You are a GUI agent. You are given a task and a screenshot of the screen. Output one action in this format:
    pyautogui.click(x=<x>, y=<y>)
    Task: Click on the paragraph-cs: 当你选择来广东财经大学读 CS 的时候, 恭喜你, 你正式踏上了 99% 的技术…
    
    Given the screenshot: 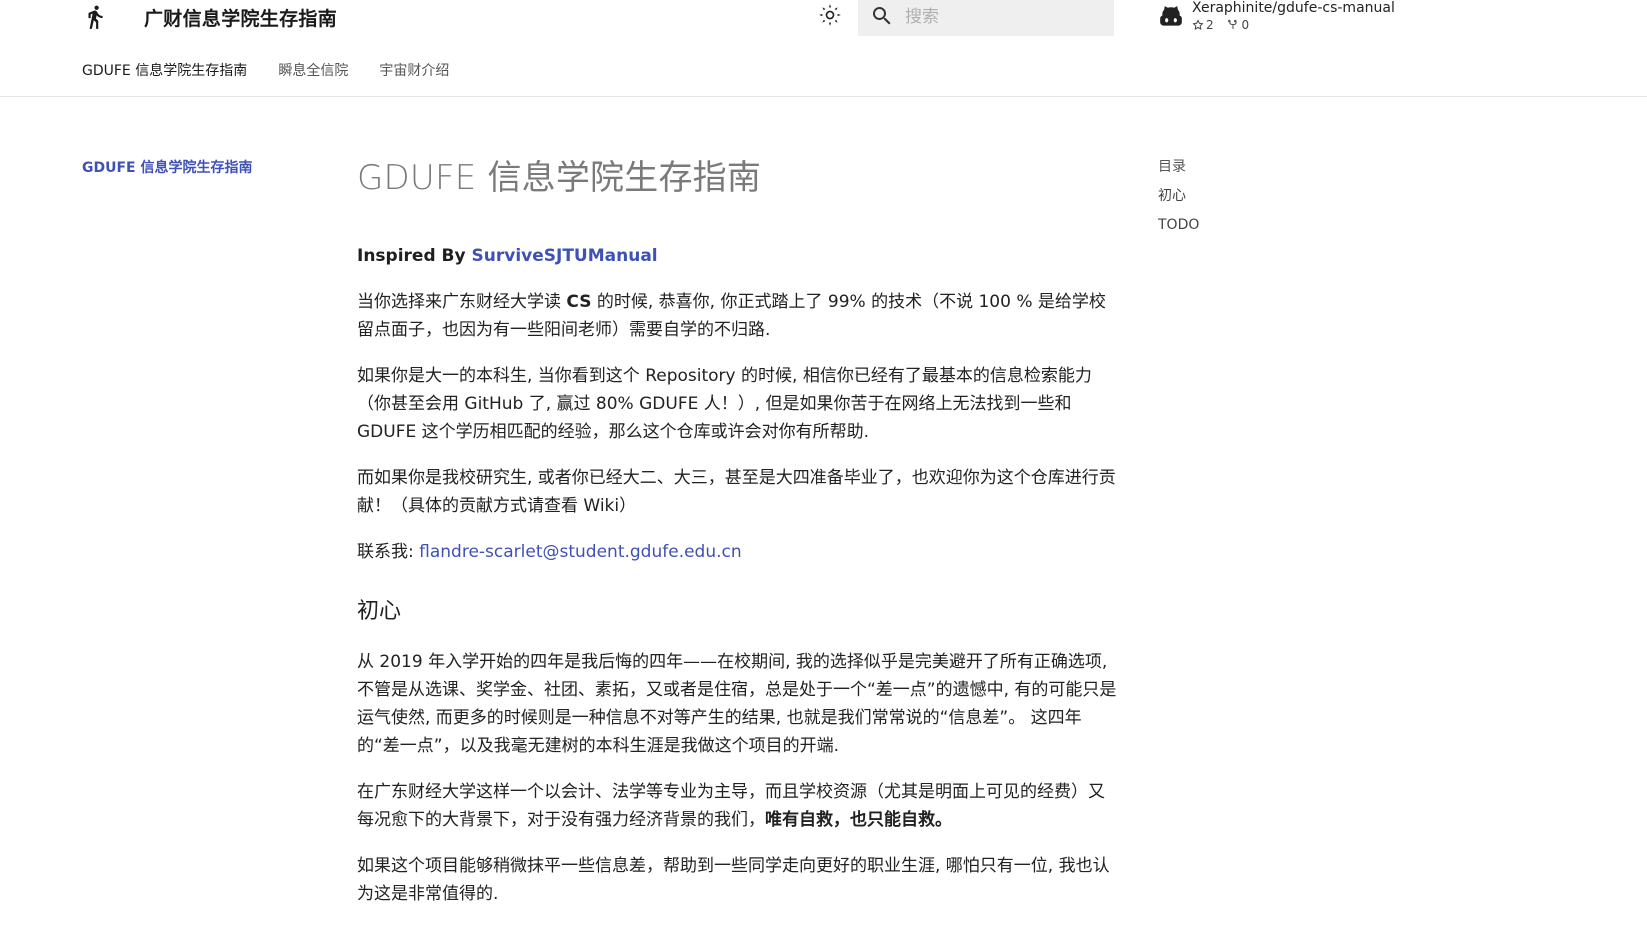 What is the action you would take?
    pyautogui.click(x=737, y=316)
    